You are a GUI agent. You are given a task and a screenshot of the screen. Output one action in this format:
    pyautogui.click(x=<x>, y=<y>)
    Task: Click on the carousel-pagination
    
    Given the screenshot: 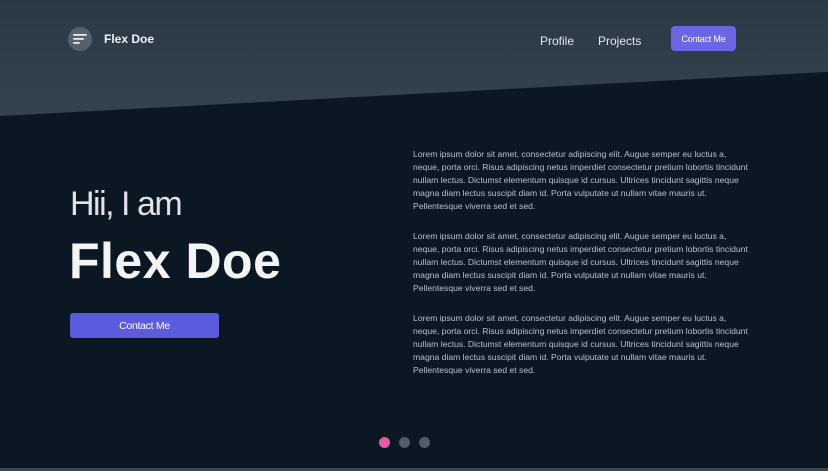 What is the action you would take?
    pyautogui.click(x=404, y=442)
    